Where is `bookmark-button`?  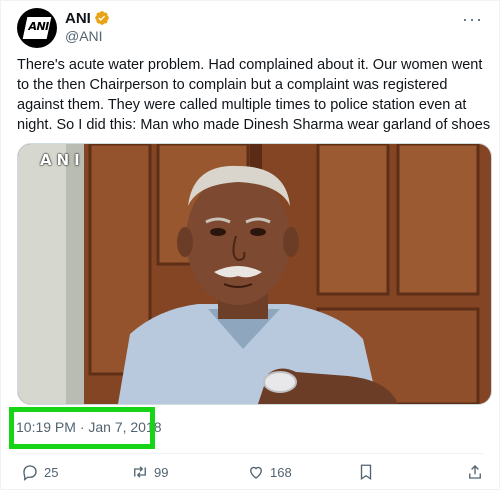 bookmark-button is located at coordinates (366, 472).